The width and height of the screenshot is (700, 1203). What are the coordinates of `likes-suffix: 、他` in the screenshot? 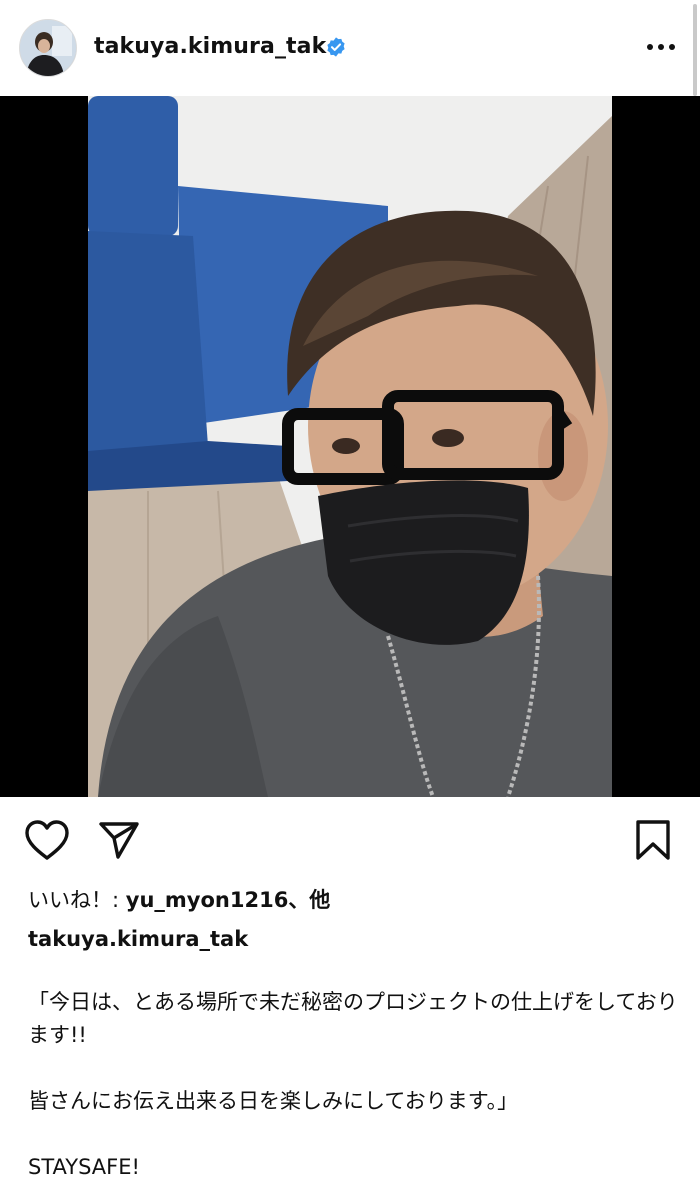 It's located at (309, 900).